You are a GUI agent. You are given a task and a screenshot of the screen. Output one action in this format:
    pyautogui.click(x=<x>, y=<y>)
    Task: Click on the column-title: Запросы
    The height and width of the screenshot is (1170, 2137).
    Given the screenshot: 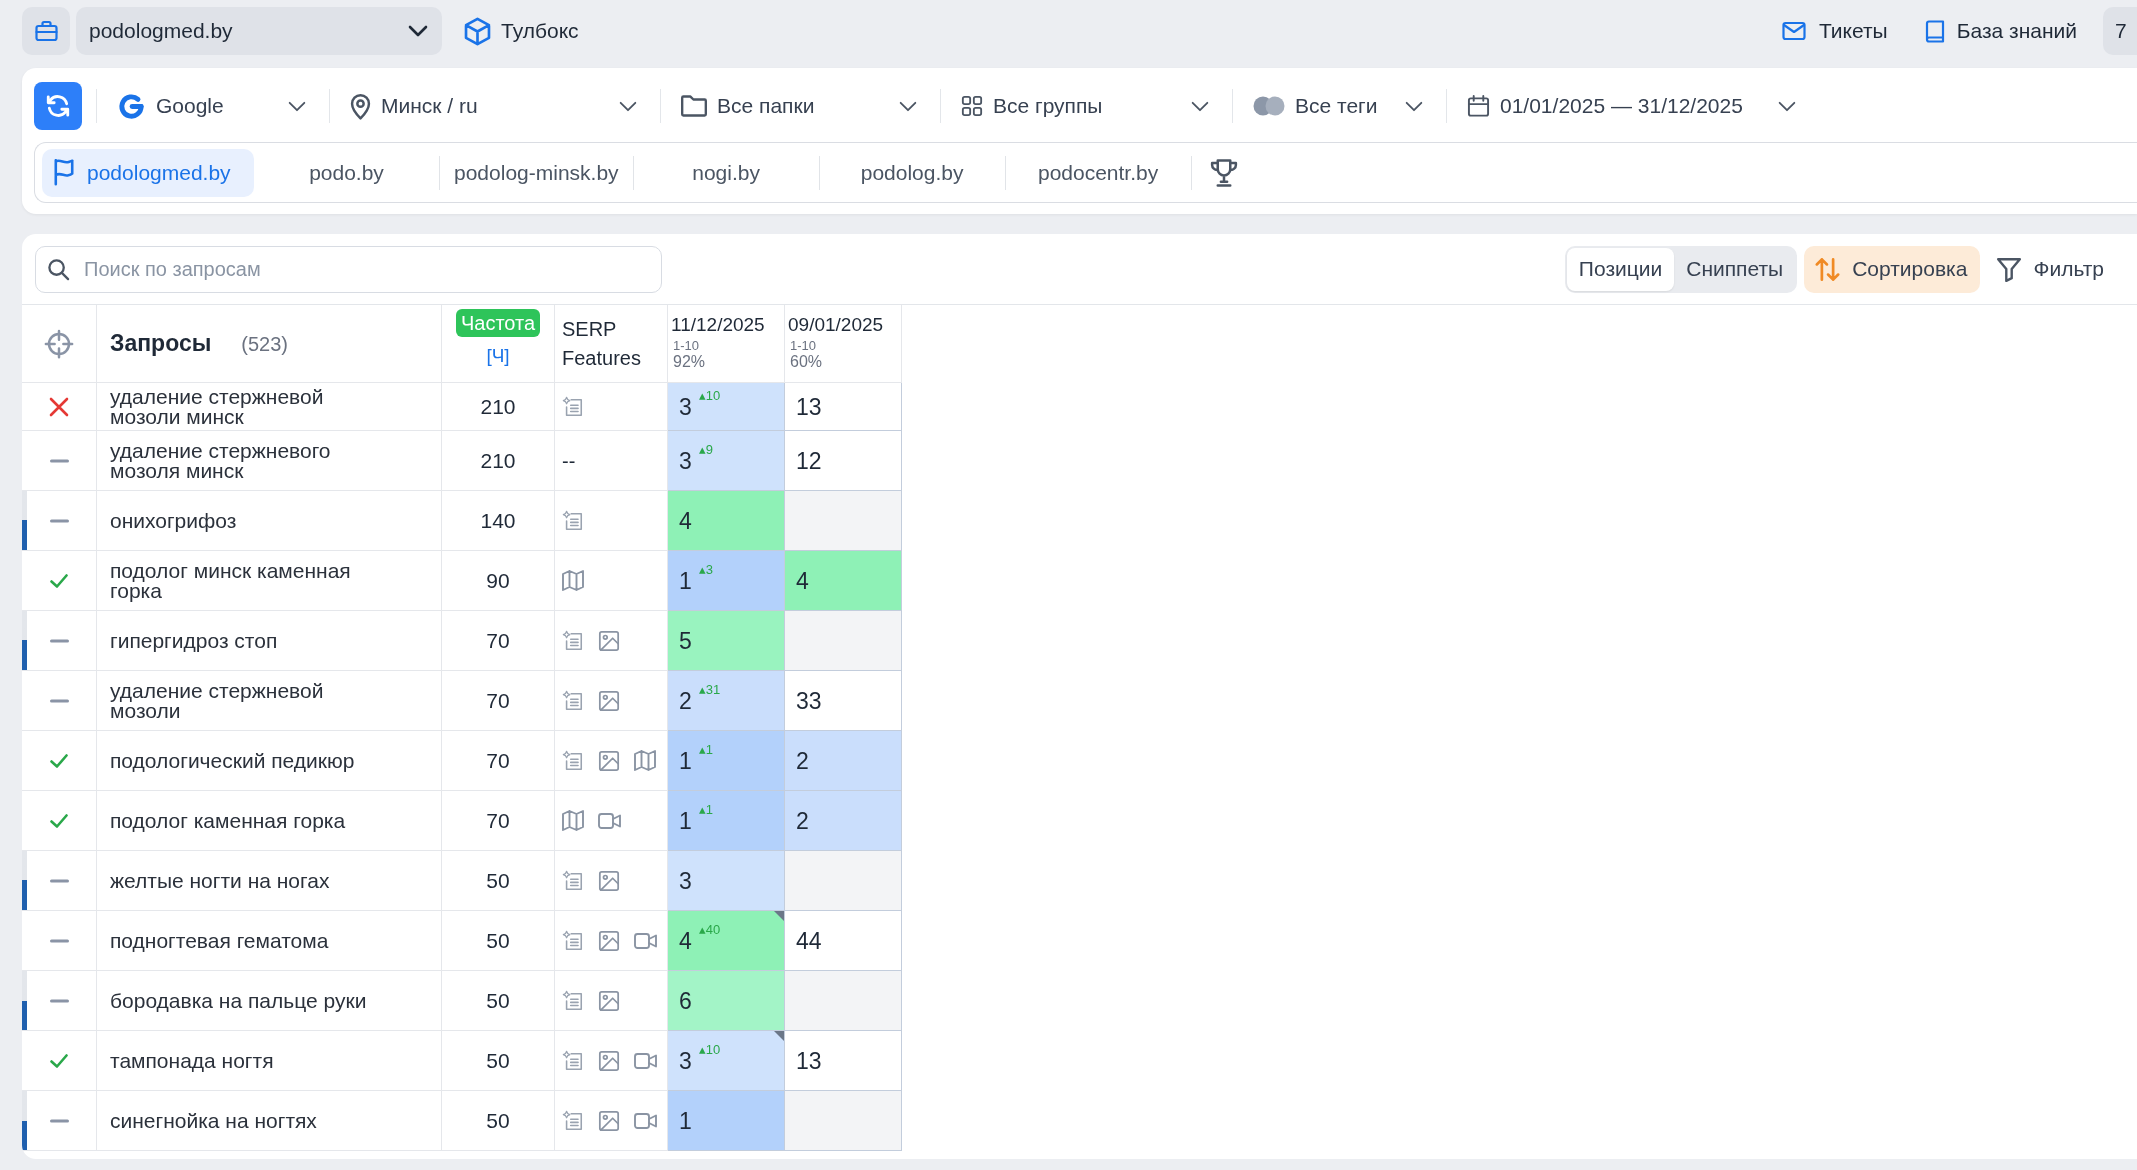 What is the action you would take?
    pyautogui.click(x=161, y=344)
    